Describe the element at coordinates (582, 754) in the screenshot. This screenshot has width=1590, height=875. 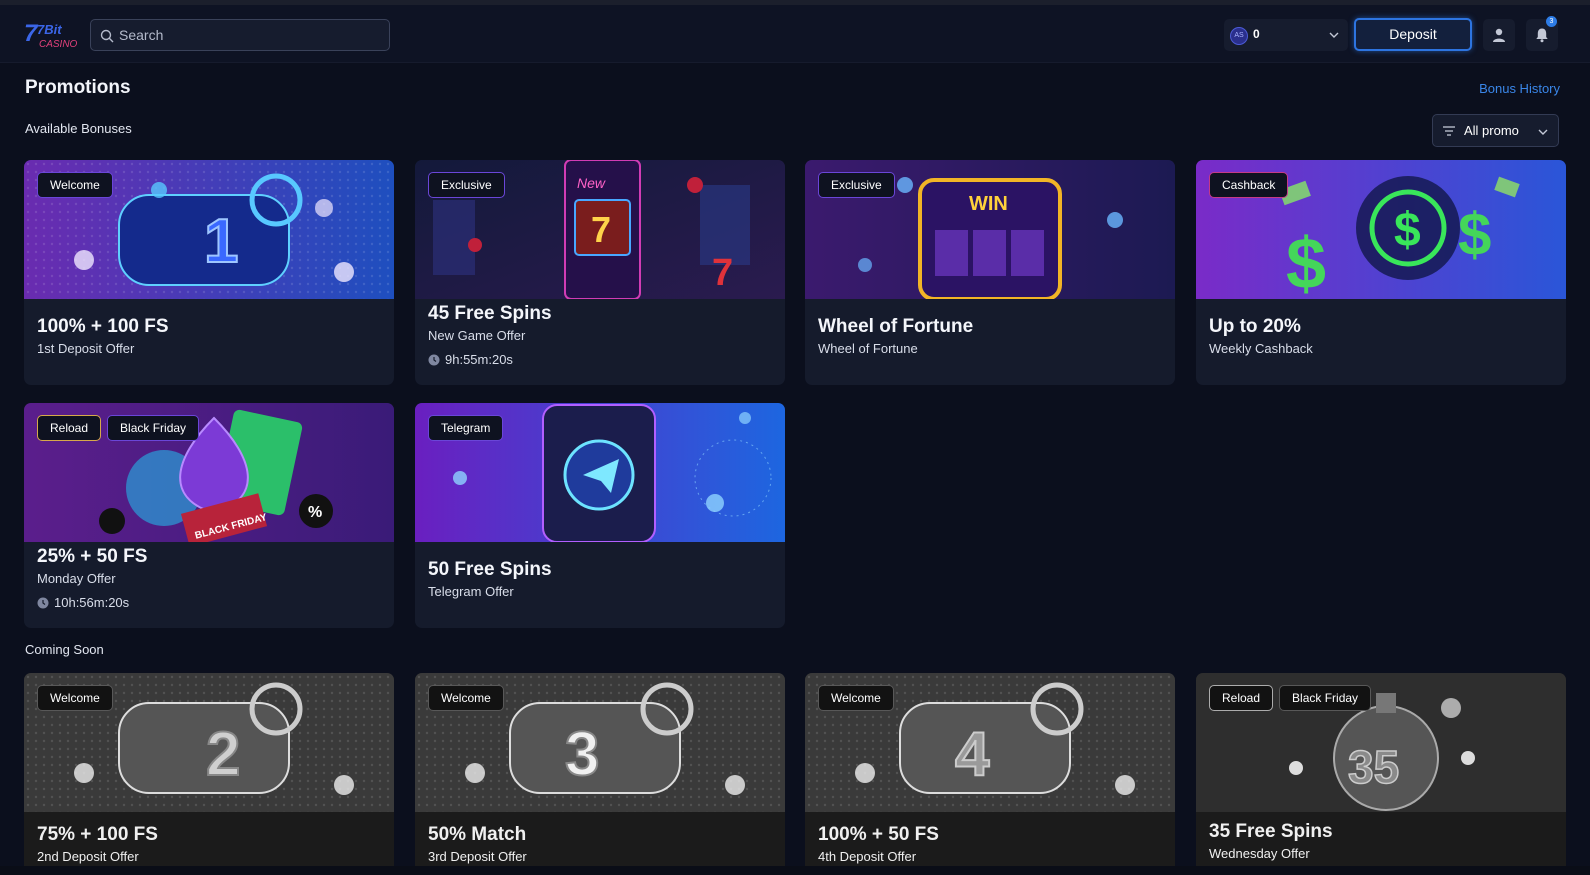
I see `art-number: 3` at that location.